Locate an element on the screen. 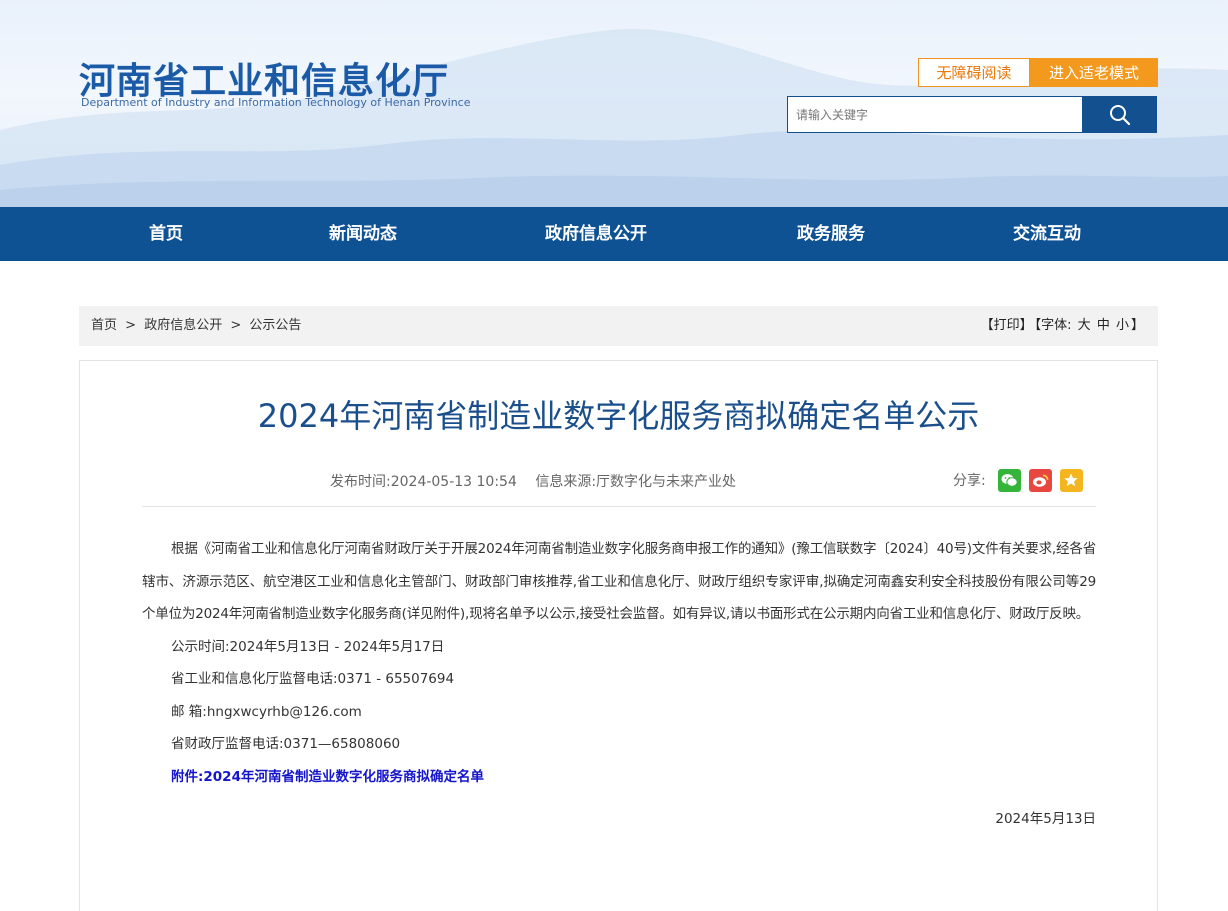  search-icon is located at coordinates (1119, 114).